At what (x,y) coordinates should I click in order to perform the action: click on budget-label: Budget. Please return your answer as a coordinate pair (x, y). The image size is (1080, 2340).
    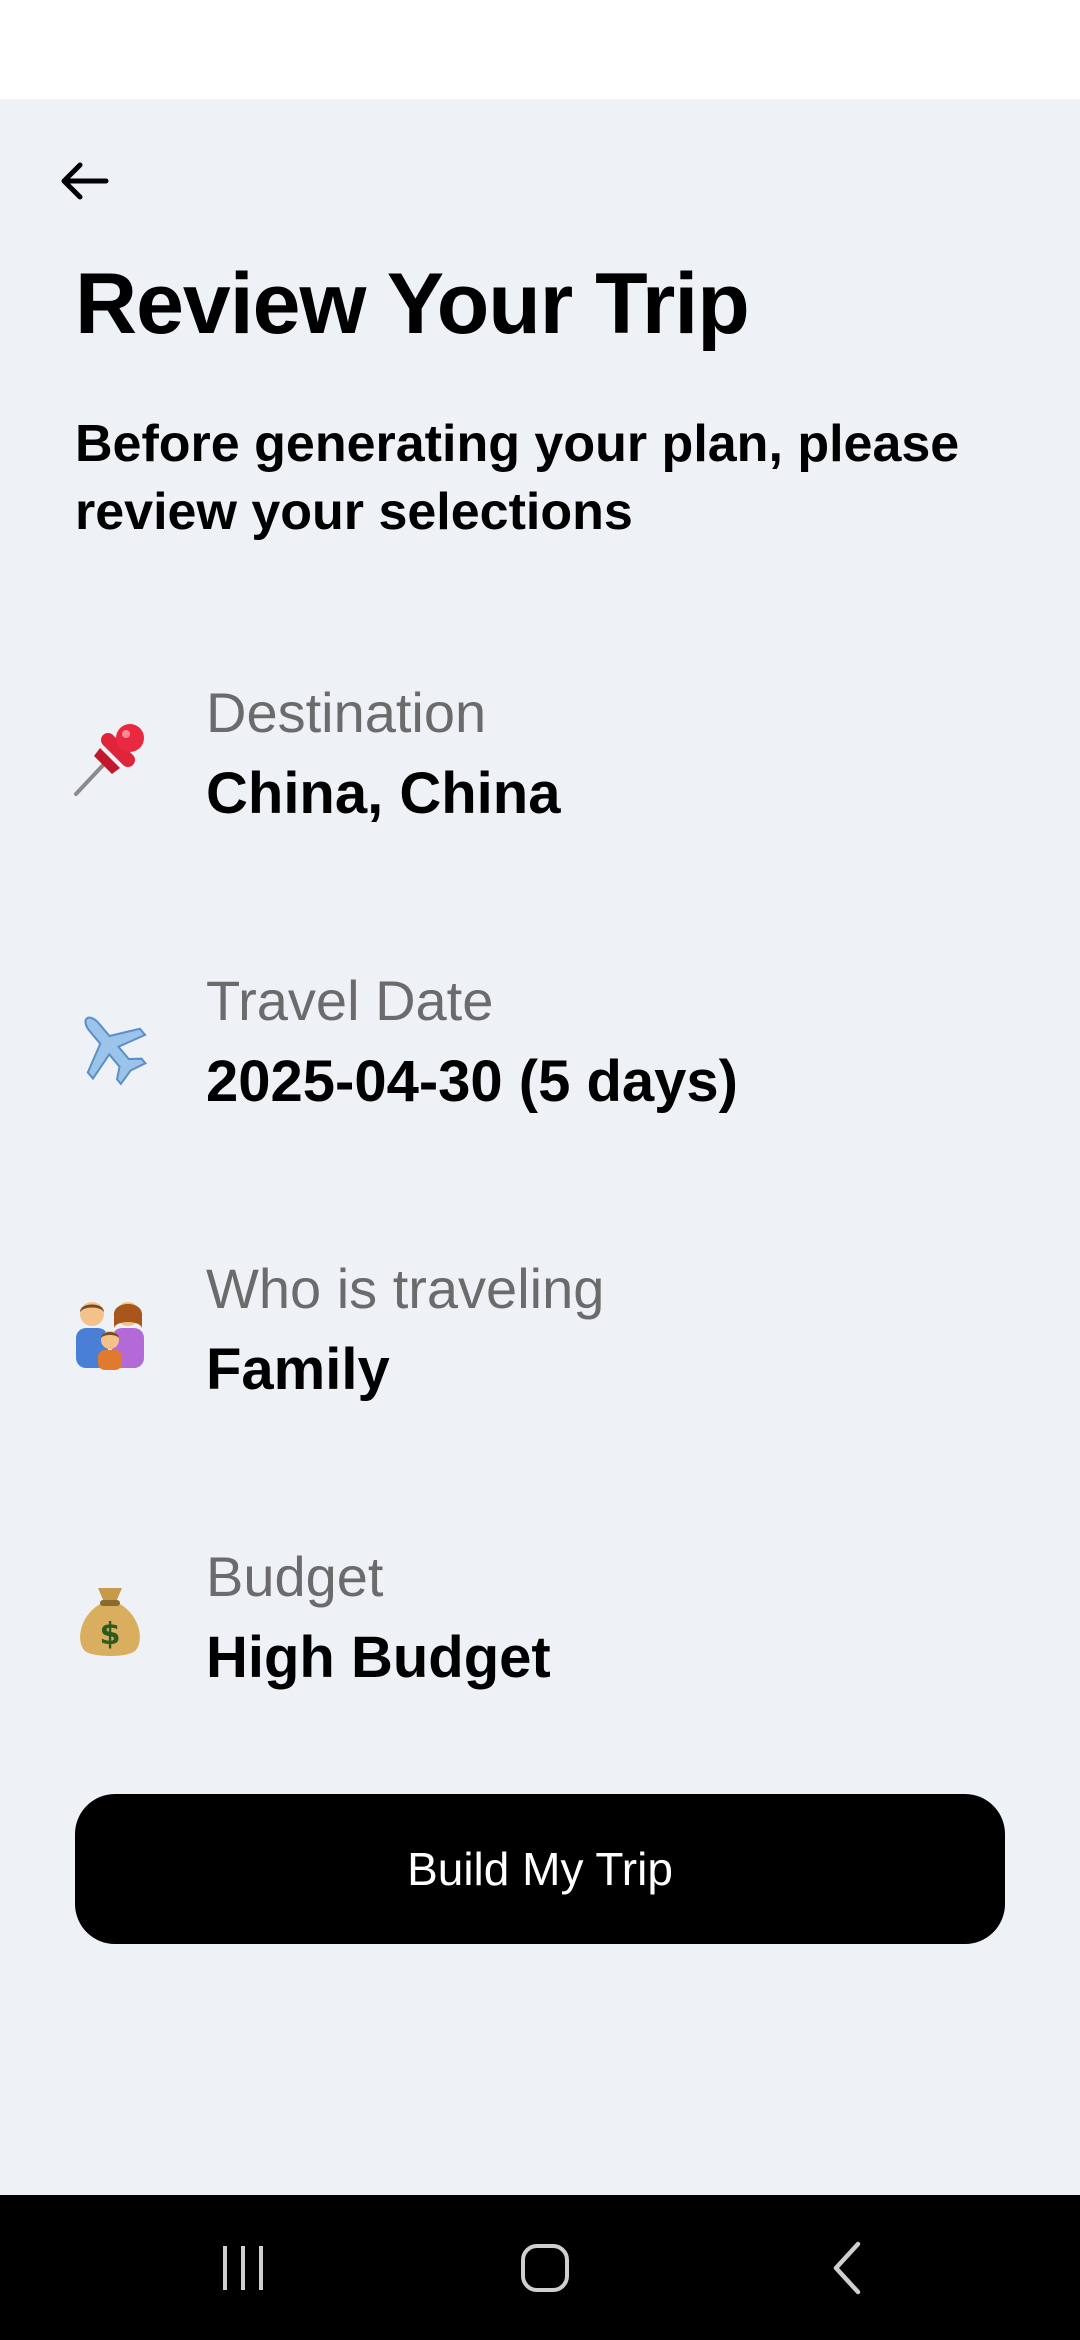
    Looking at the image, I should click on (295, 1576).